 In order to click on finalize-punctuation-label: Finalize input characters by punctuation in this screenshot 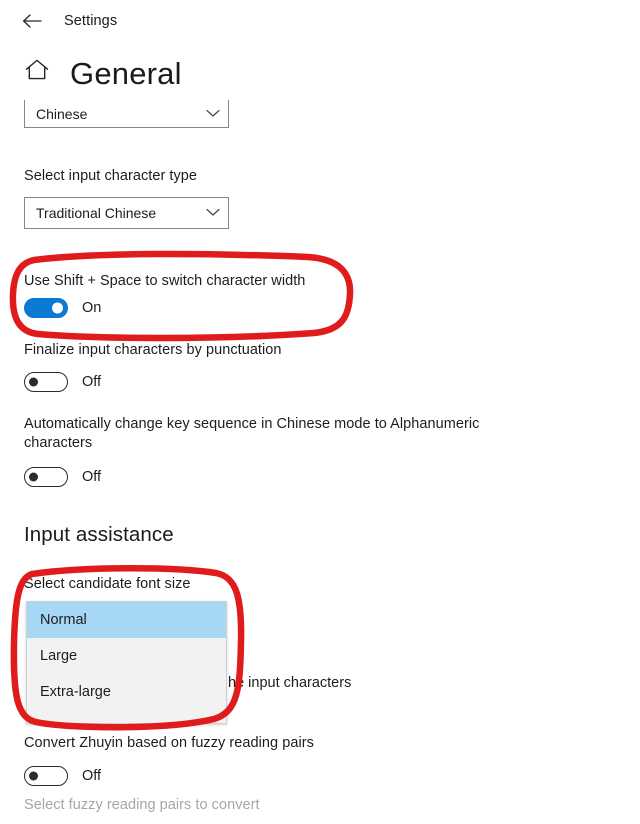, I will do `click(153, 350)`.